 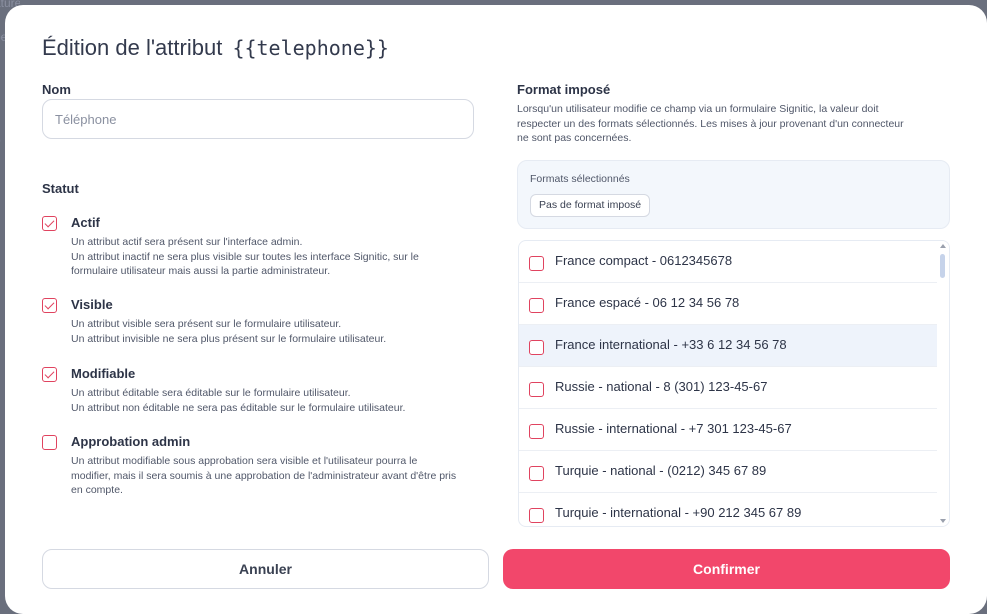 What do you see at coordinates (0, 140) in the screenshot?
I see `backdrop-fragment: p` at bounding box center [0, 140].